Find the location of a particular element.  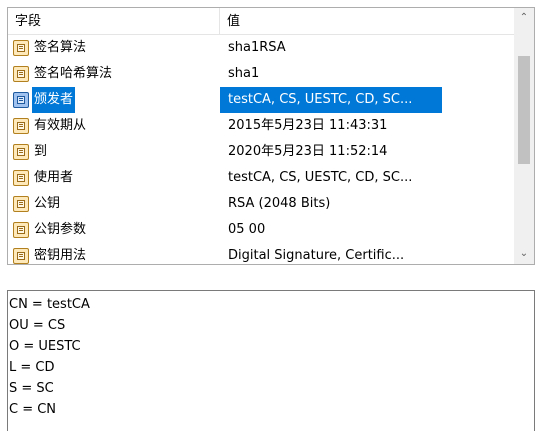

table-row: 签名哈希算法 sha1 is located at coordinates (261, 74).